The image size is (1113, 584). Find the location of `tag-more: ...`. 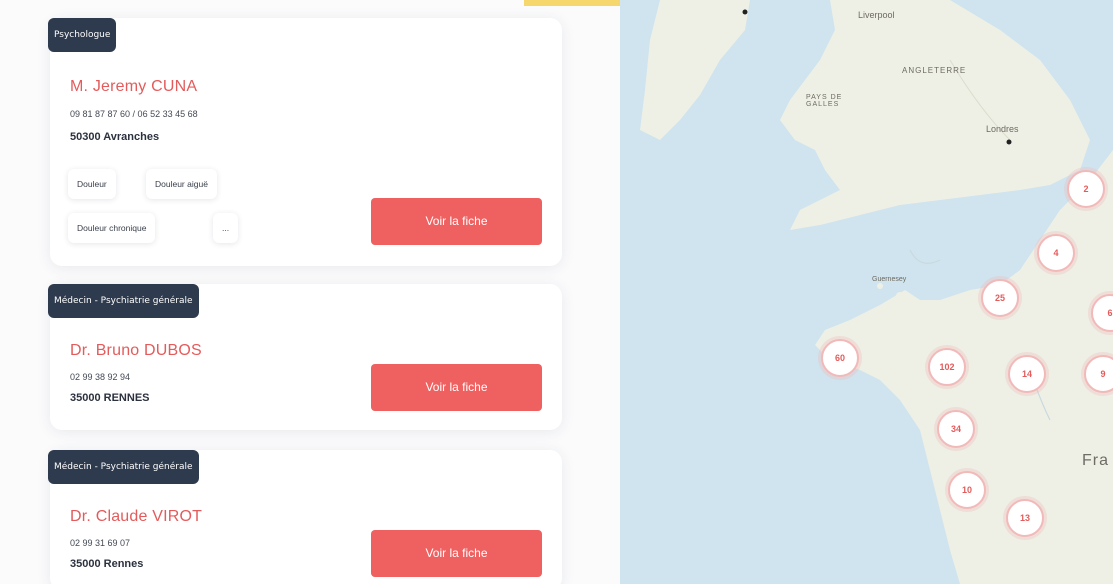

tag-more: ... is located at coordinates (226, 228).